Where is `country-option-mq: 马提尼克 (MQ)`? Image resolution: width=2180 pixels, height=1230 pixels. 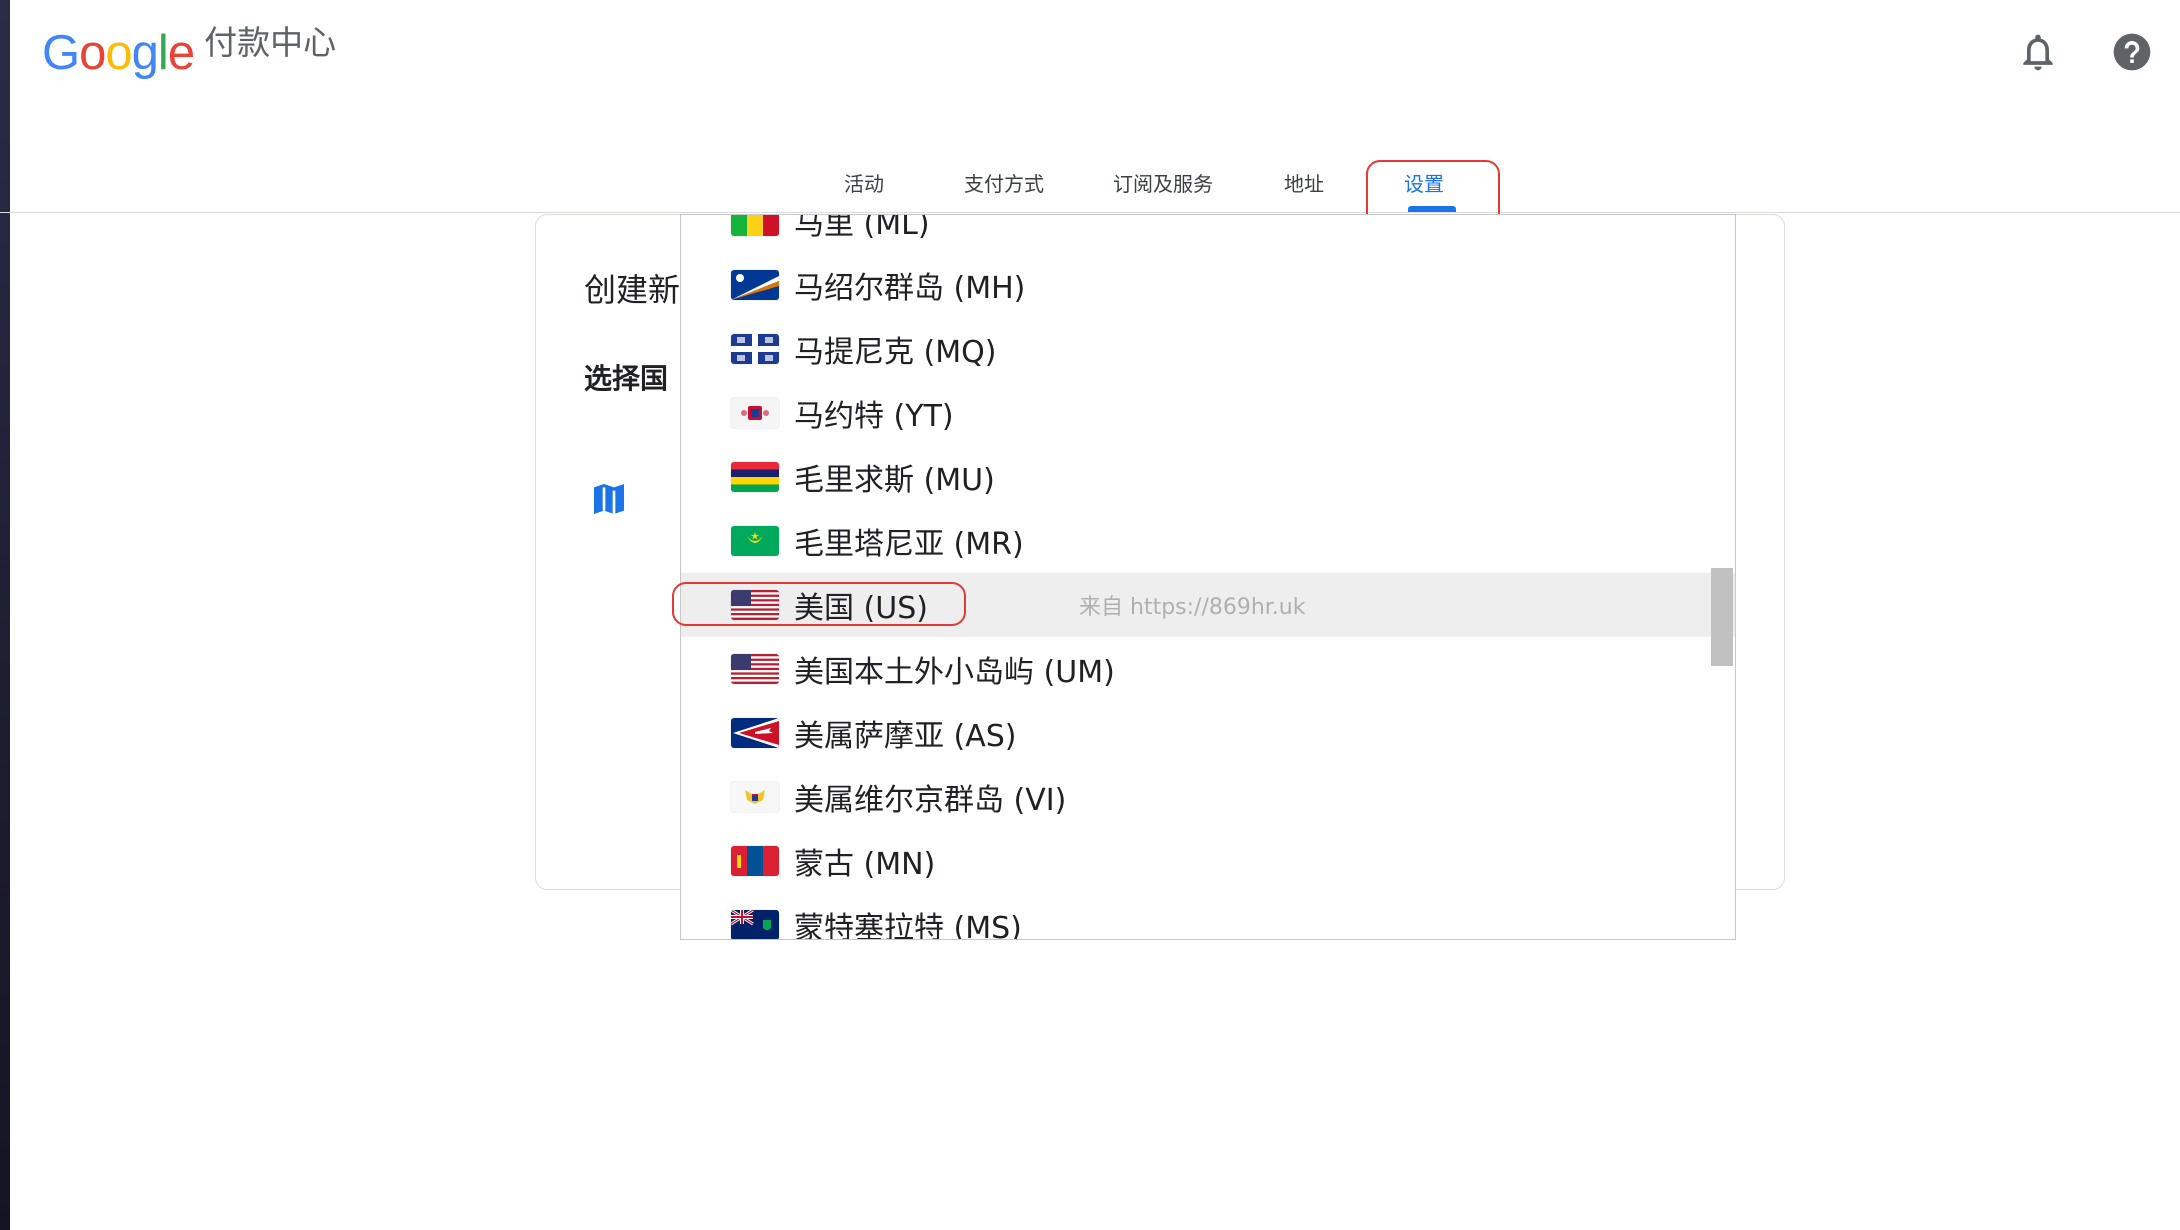
country-option-mq: 马提尼克 (MQ) is located at coordinates (1208, 349).